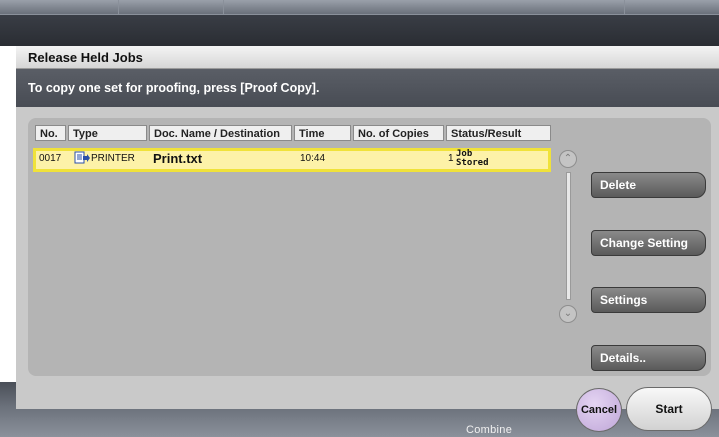  I want to click on scroll-up-icon: ⌃, so click(568, 159).